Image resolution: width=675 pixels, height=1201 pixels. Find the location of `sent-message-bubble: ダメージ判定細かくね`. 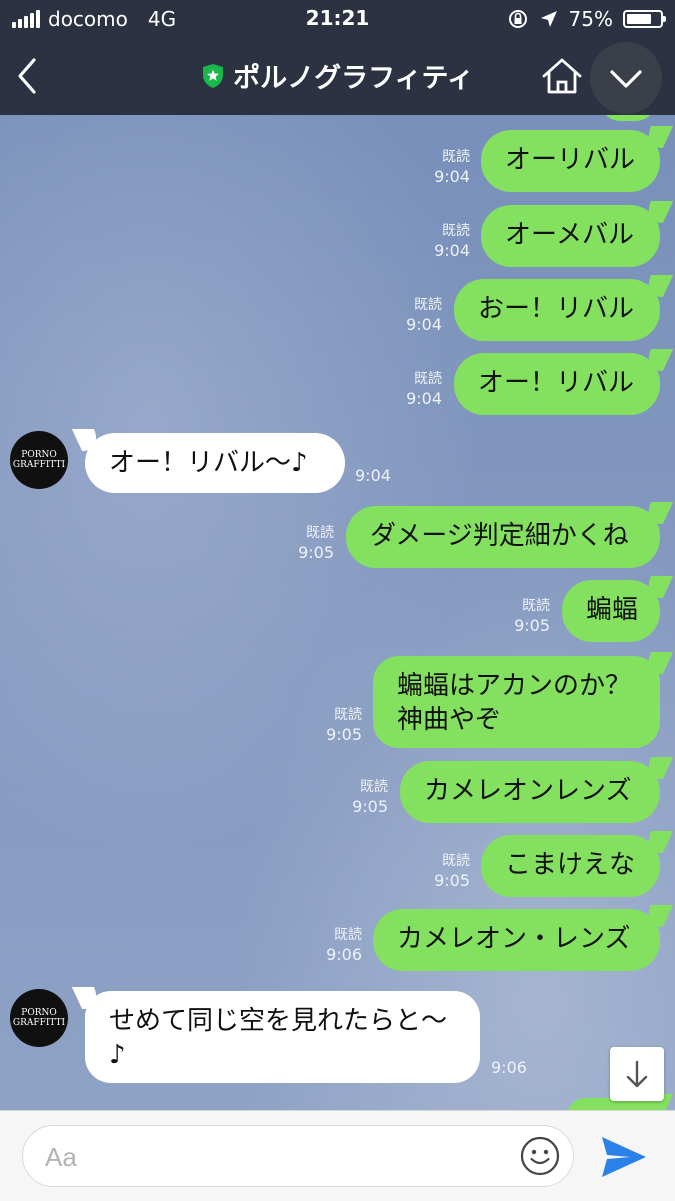

sent-message-bubble: ダメージ判定細かくね is located at coordinates (503, 537).